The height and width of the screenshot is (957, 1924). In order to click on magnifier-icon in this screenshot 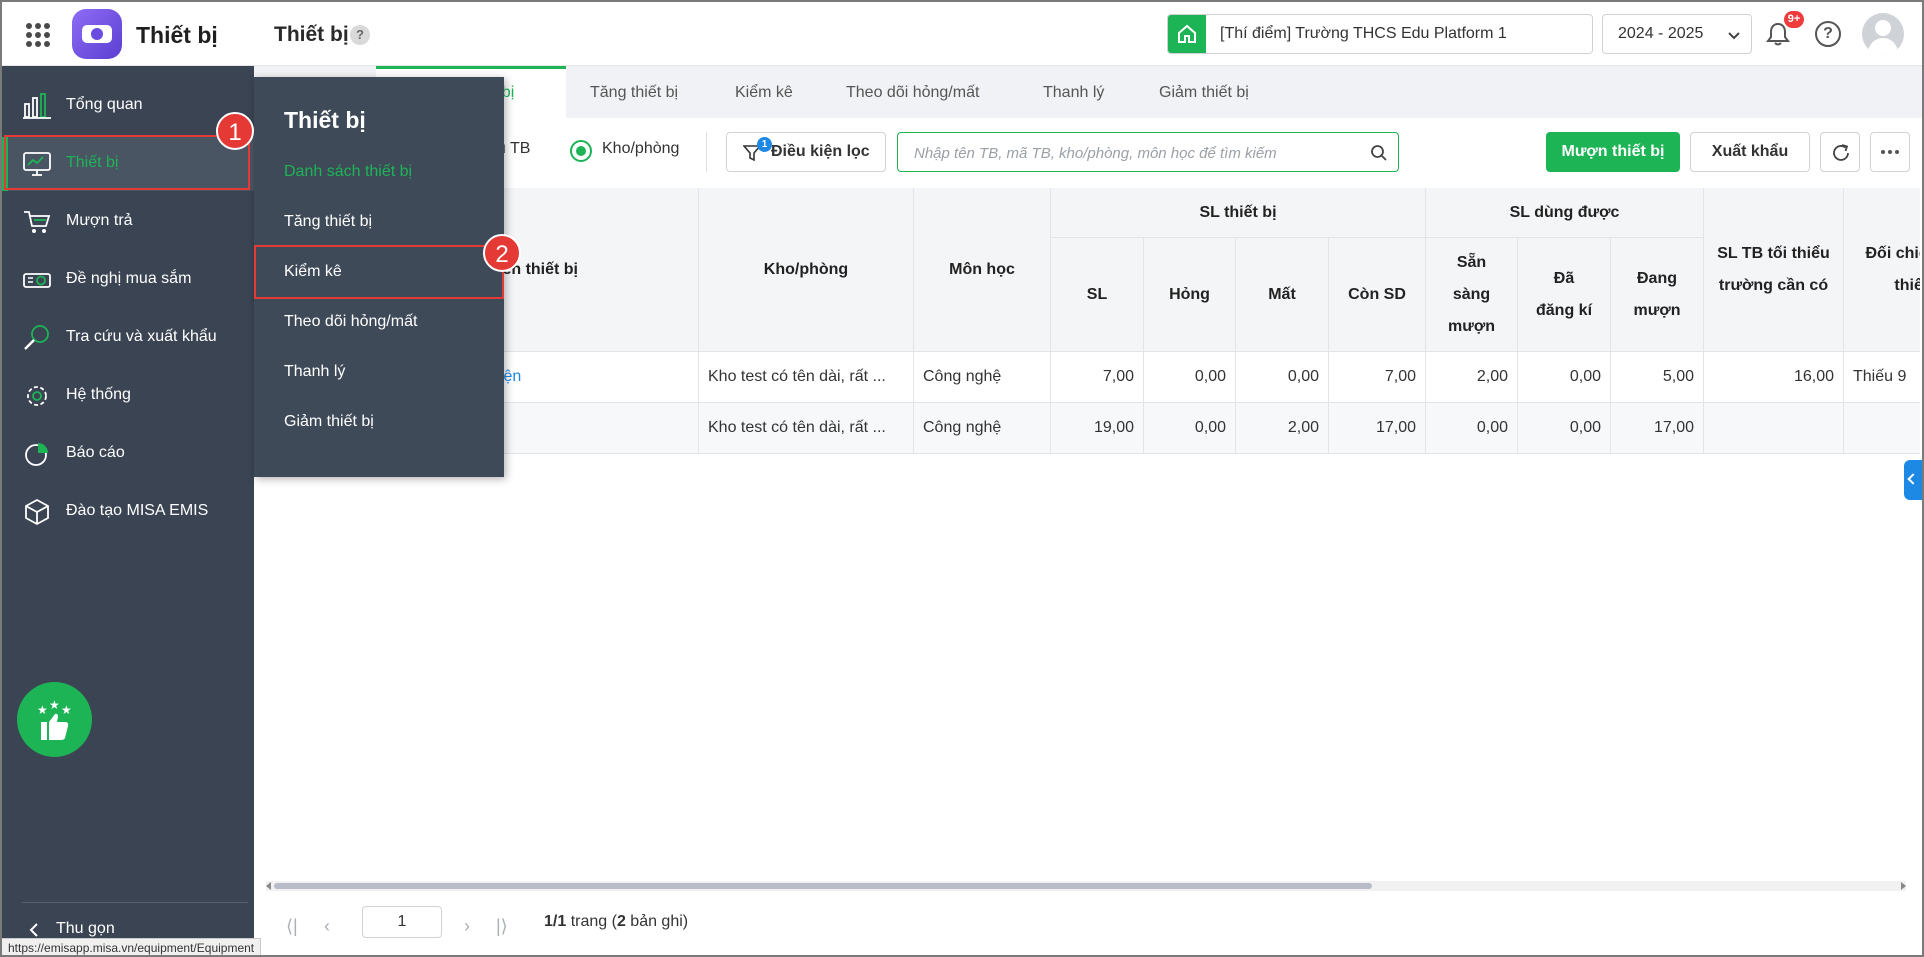, I will do `click(36, 337)`.